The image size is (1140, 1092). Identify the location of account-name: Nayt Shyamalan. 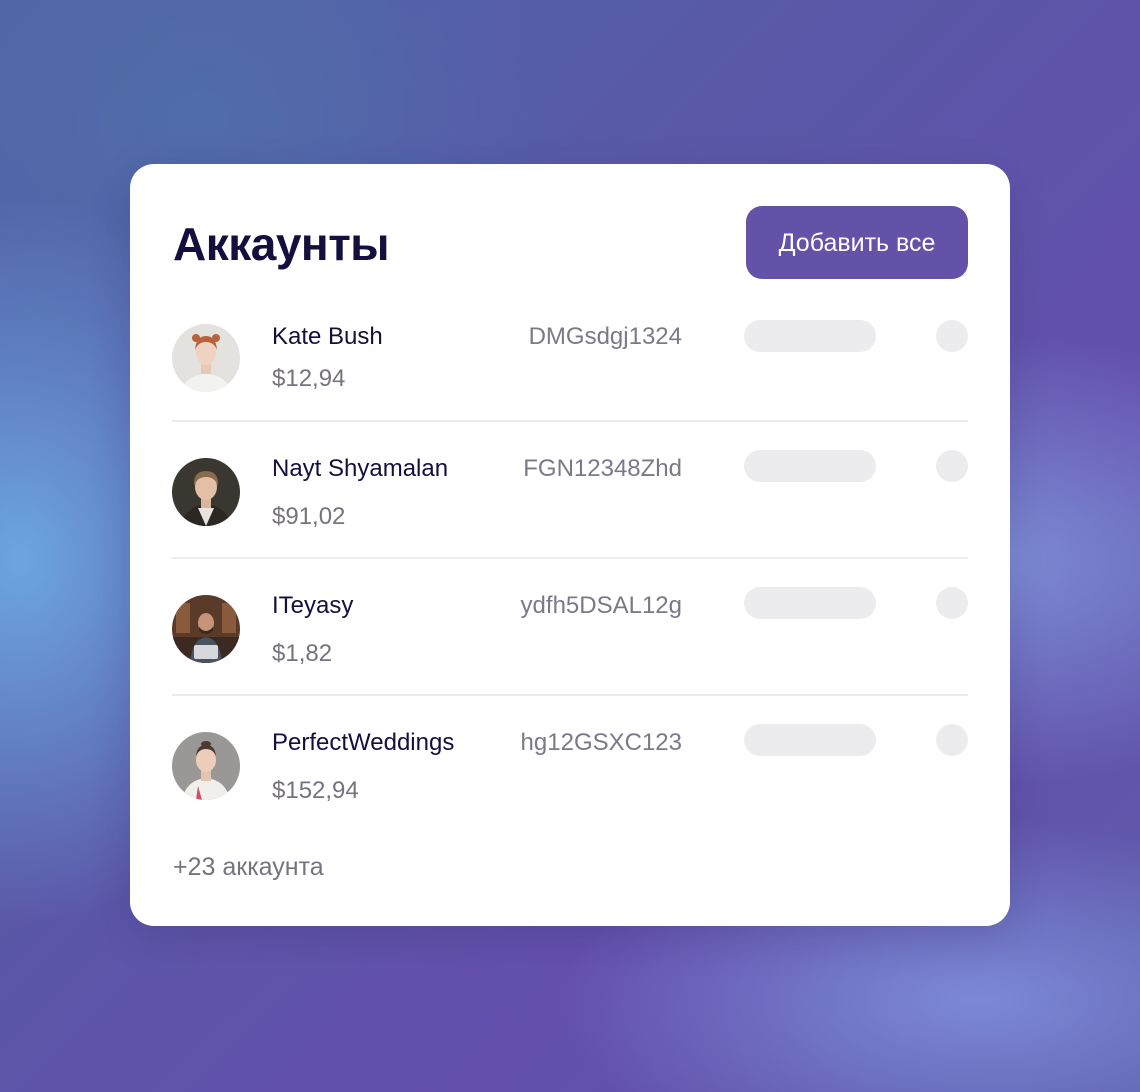
(360, 468).